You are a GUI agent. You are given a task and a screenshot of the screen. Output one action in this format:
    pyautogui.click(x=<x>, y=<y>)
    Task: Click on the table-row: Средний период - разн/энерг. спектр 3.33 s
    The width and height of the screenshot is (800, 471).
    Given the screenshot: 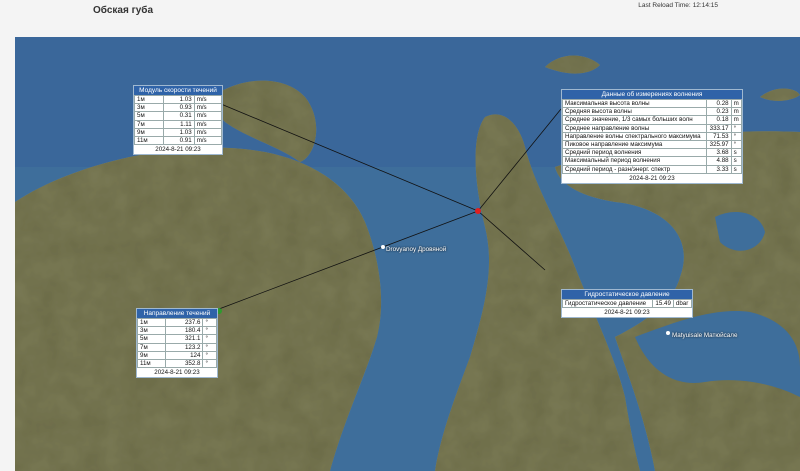 What is the action you would take?
    pyautogui.click(x=652, y=169)
    